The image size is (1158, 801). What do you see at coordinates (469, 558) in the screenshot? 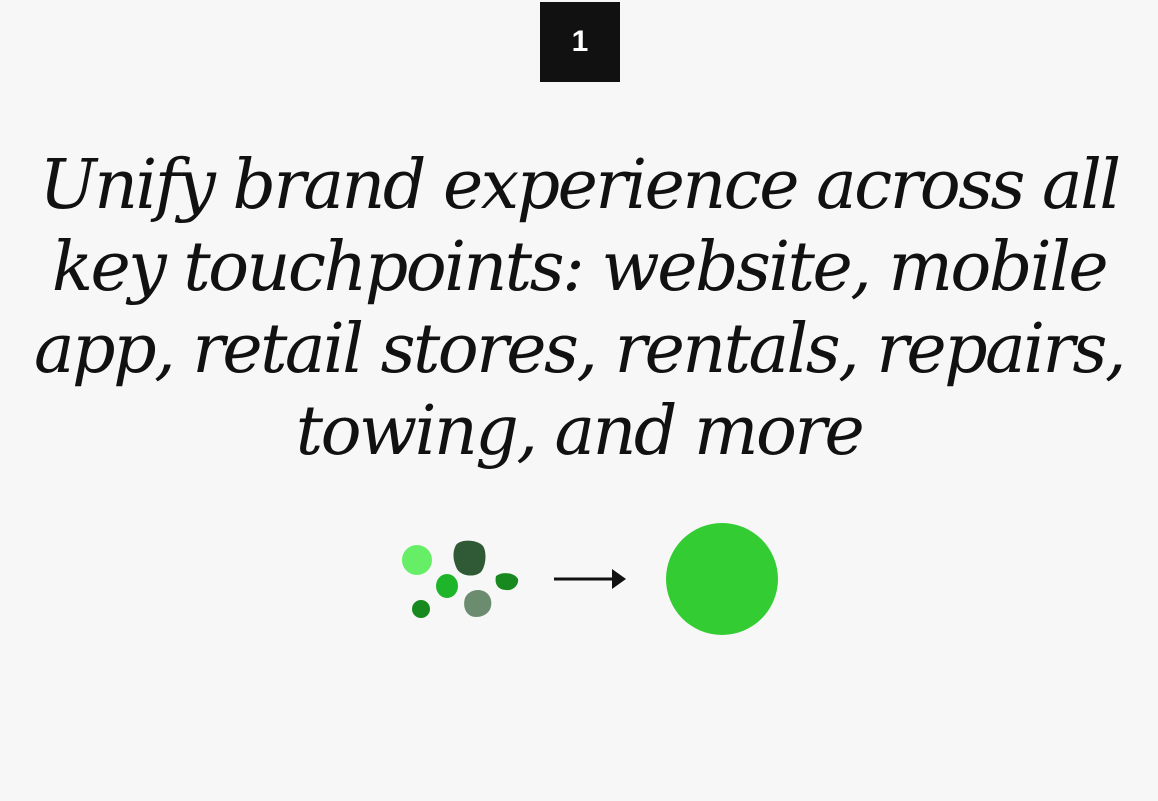
I see `blob-dark-green` at bounding box center [469, 558].